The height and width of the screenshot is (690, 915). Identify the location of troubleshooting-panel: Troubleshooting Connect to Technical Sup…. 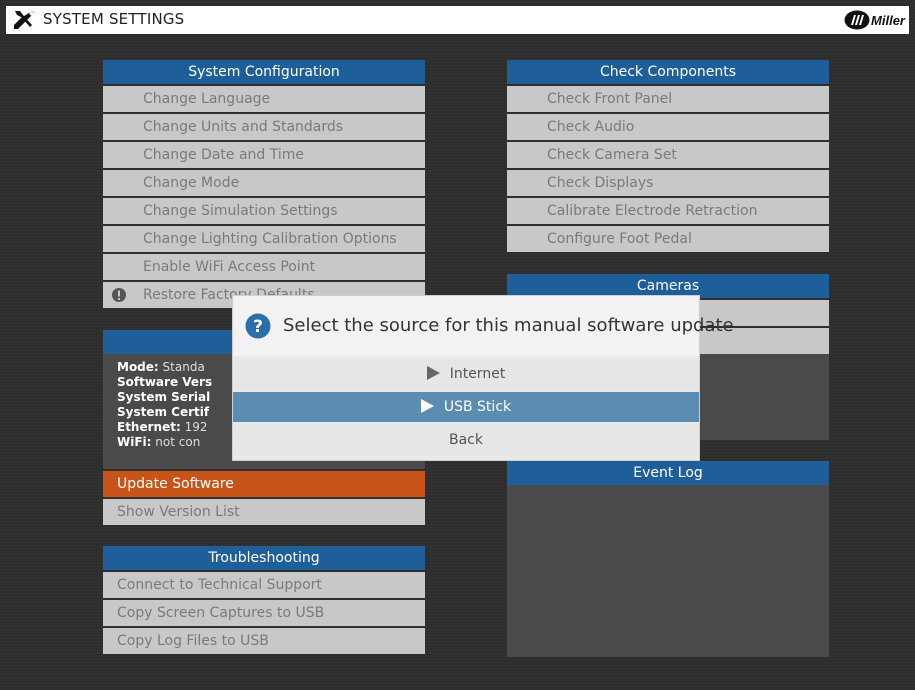
(264, 600).